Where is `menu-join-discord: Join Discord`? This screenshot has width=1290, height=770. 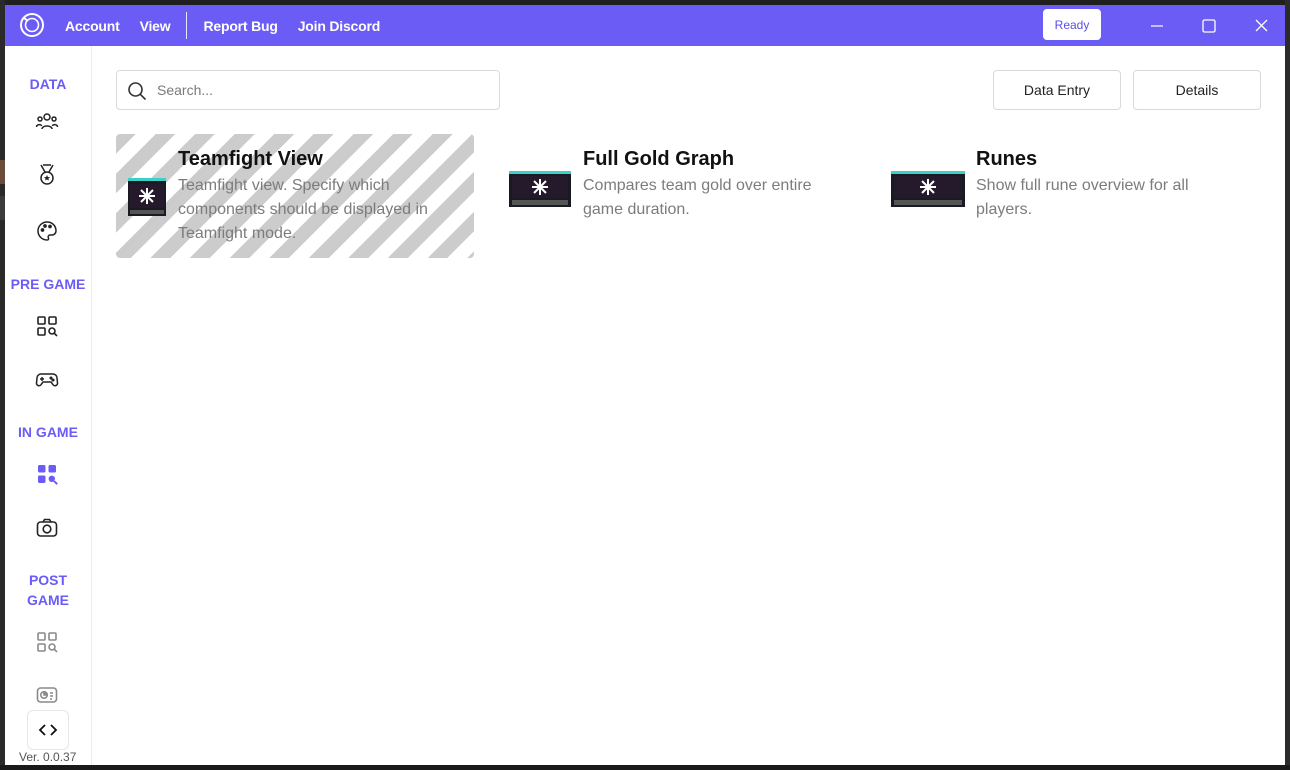
menu-join-discord: Join Discord is located at coordinates (339, 26).